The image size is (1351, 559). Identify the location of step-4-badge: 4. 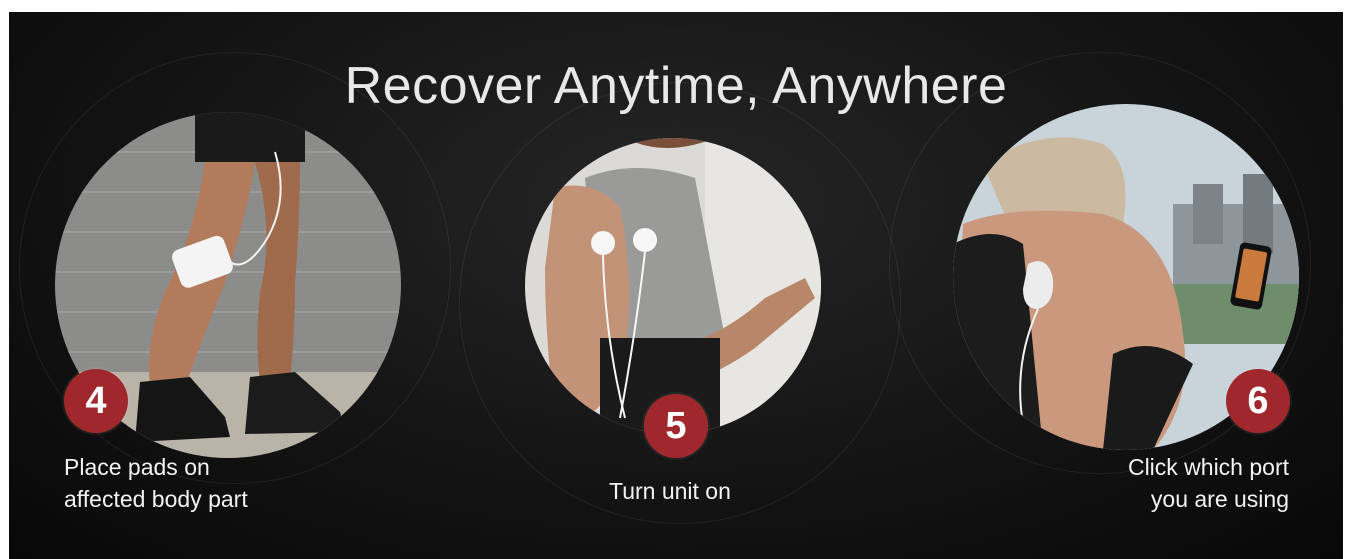
(96, 401).